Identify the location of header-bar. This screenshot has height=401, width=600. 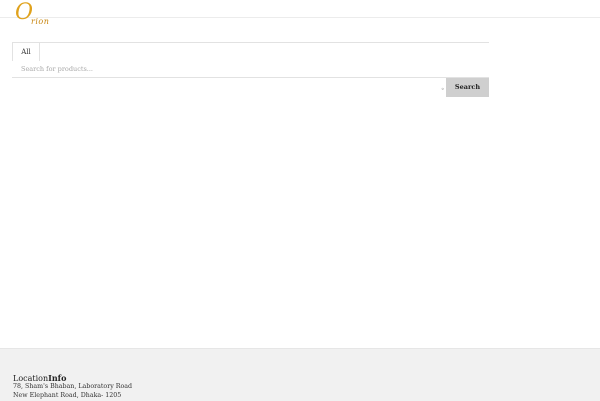
(300, 9).